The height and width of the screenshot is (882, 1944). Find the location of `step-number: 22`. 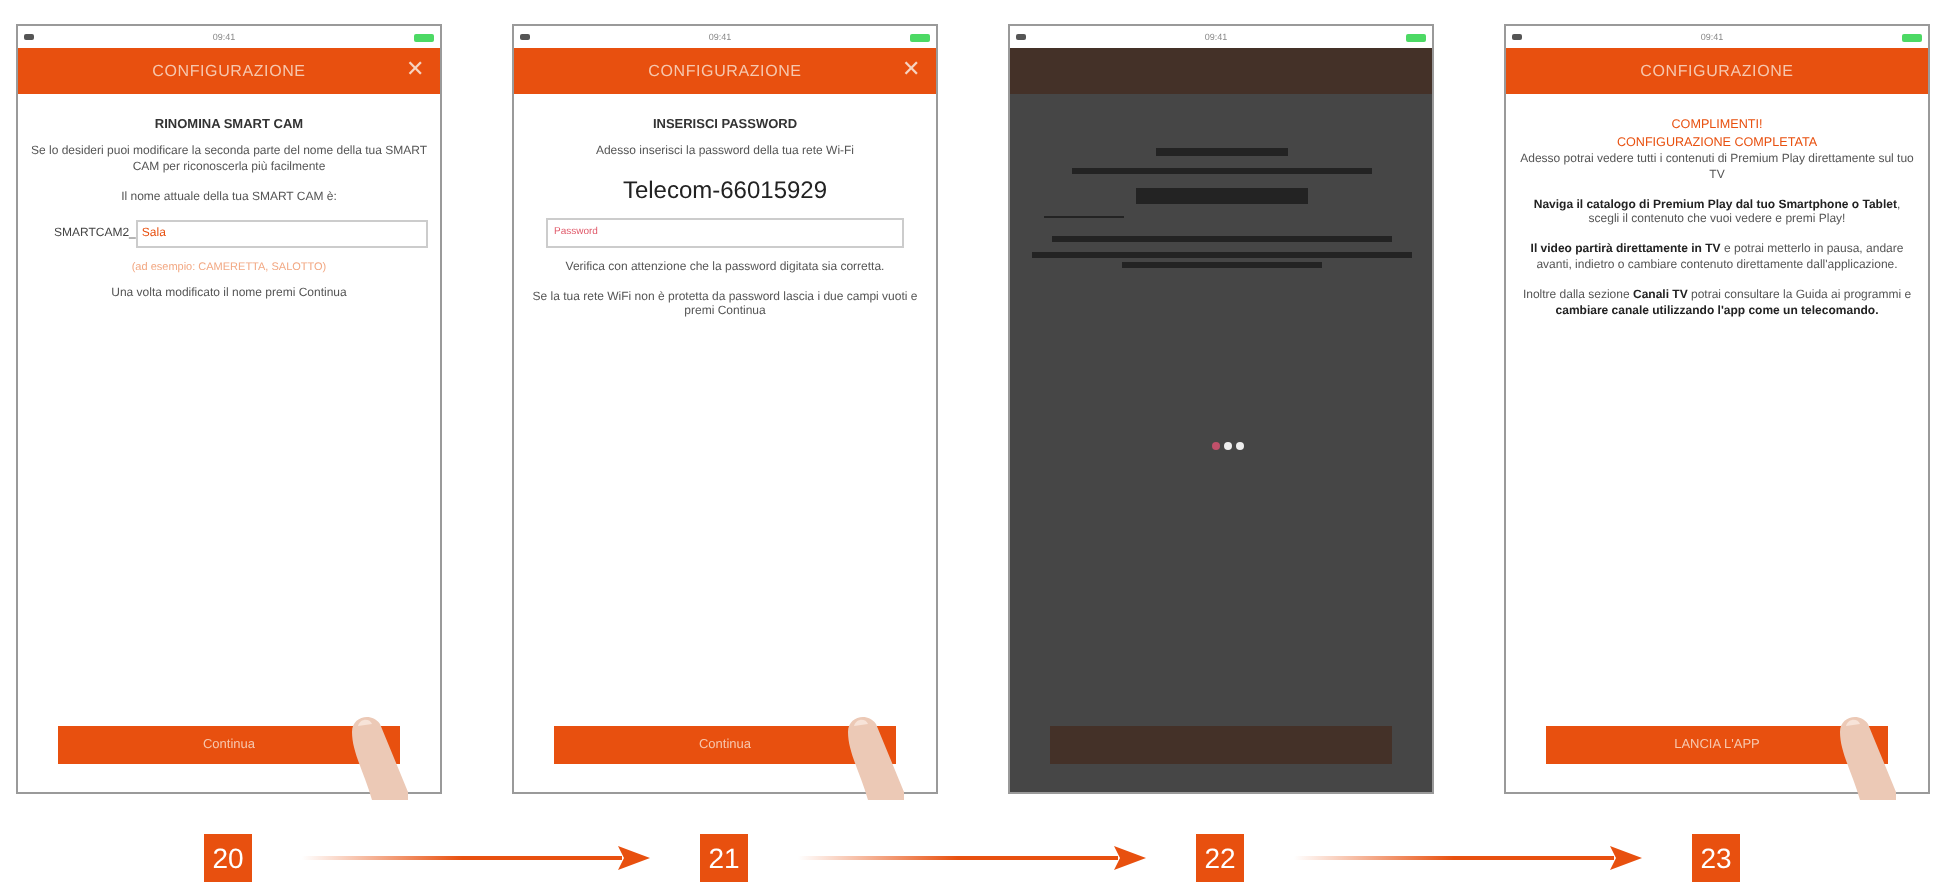

step-number: 22 is located at coordinates (1220, 858).